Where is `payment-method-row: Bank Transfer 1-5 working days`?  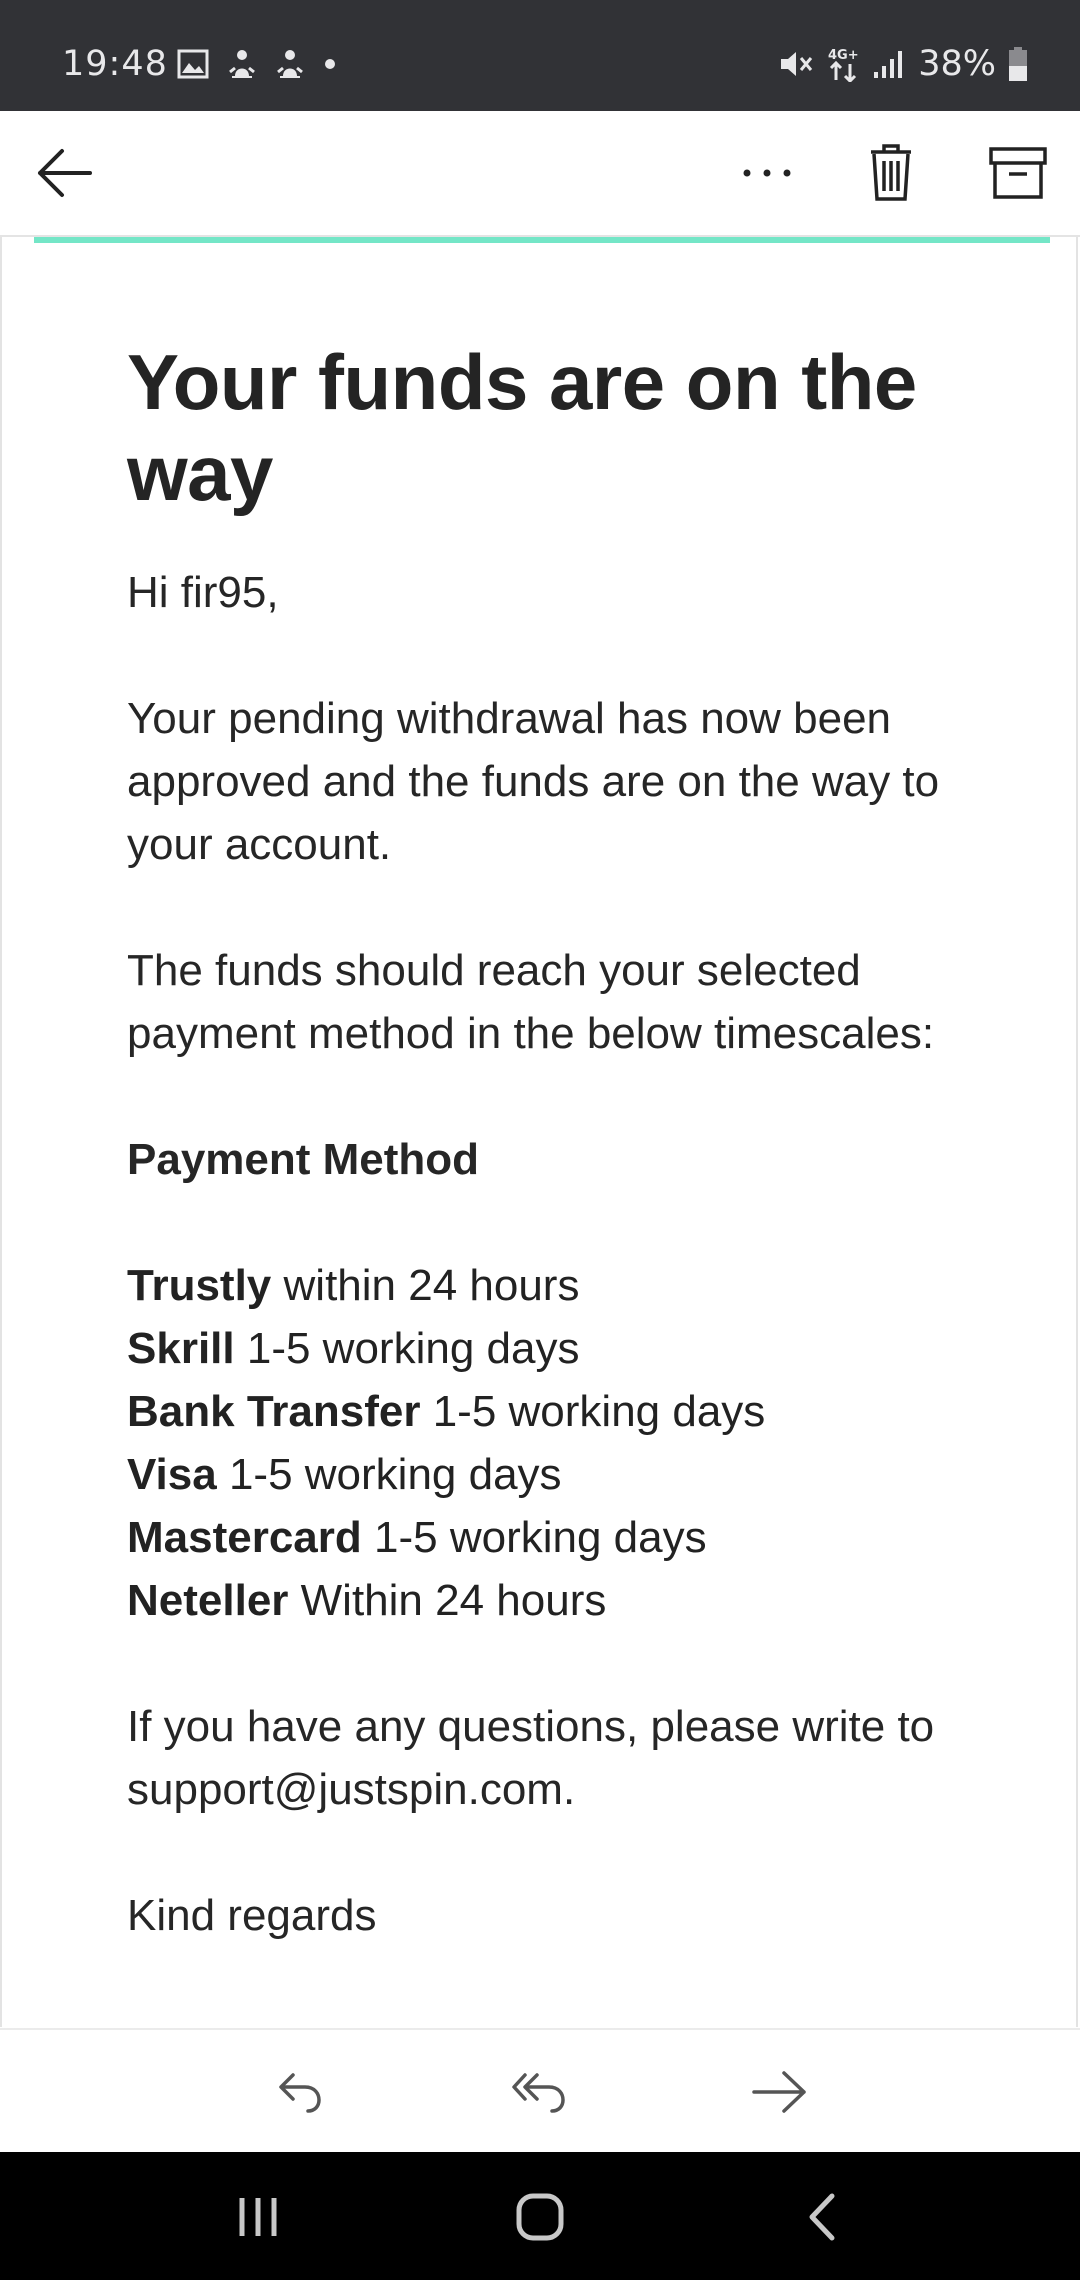 payment-method-row: Bank Transfer 1-5 working days is located at coordinates (557, 1411).